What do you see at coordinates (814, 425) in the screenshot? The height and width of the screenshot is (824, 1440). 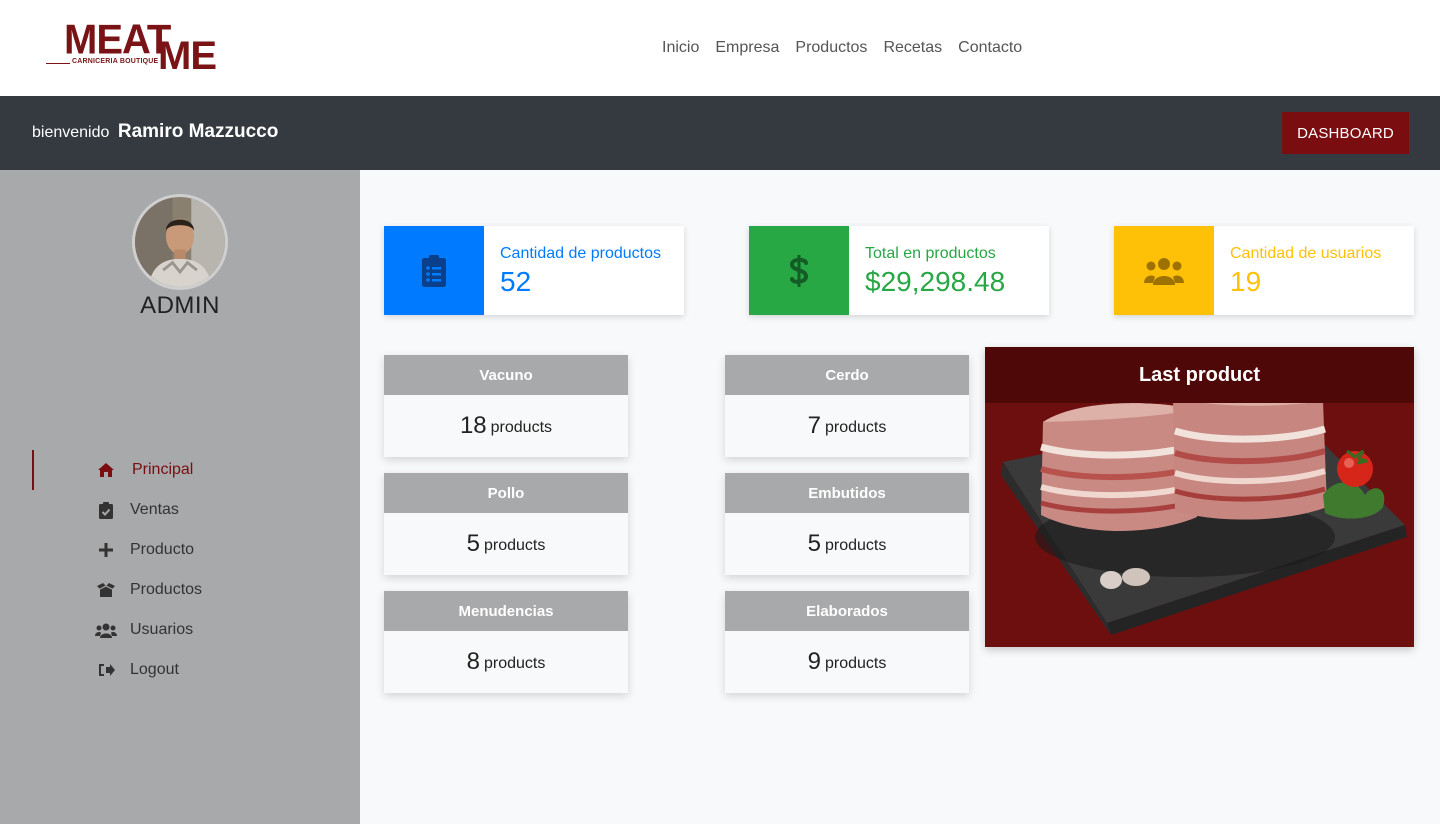 I see `category-count: 7` at bounding box center [814, 425].